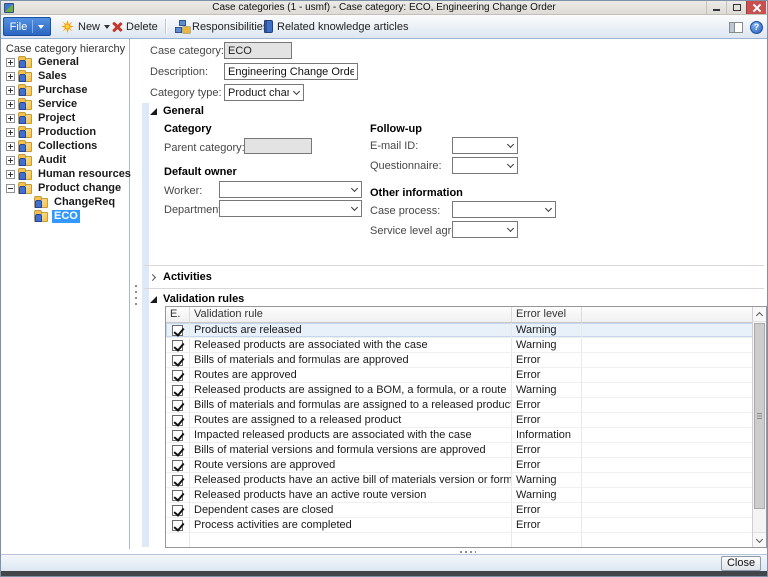  Describe the element at coordinates (466, 525) in the screenshot. I see `validation-rule-row: Process activities are completed Error` at that location.